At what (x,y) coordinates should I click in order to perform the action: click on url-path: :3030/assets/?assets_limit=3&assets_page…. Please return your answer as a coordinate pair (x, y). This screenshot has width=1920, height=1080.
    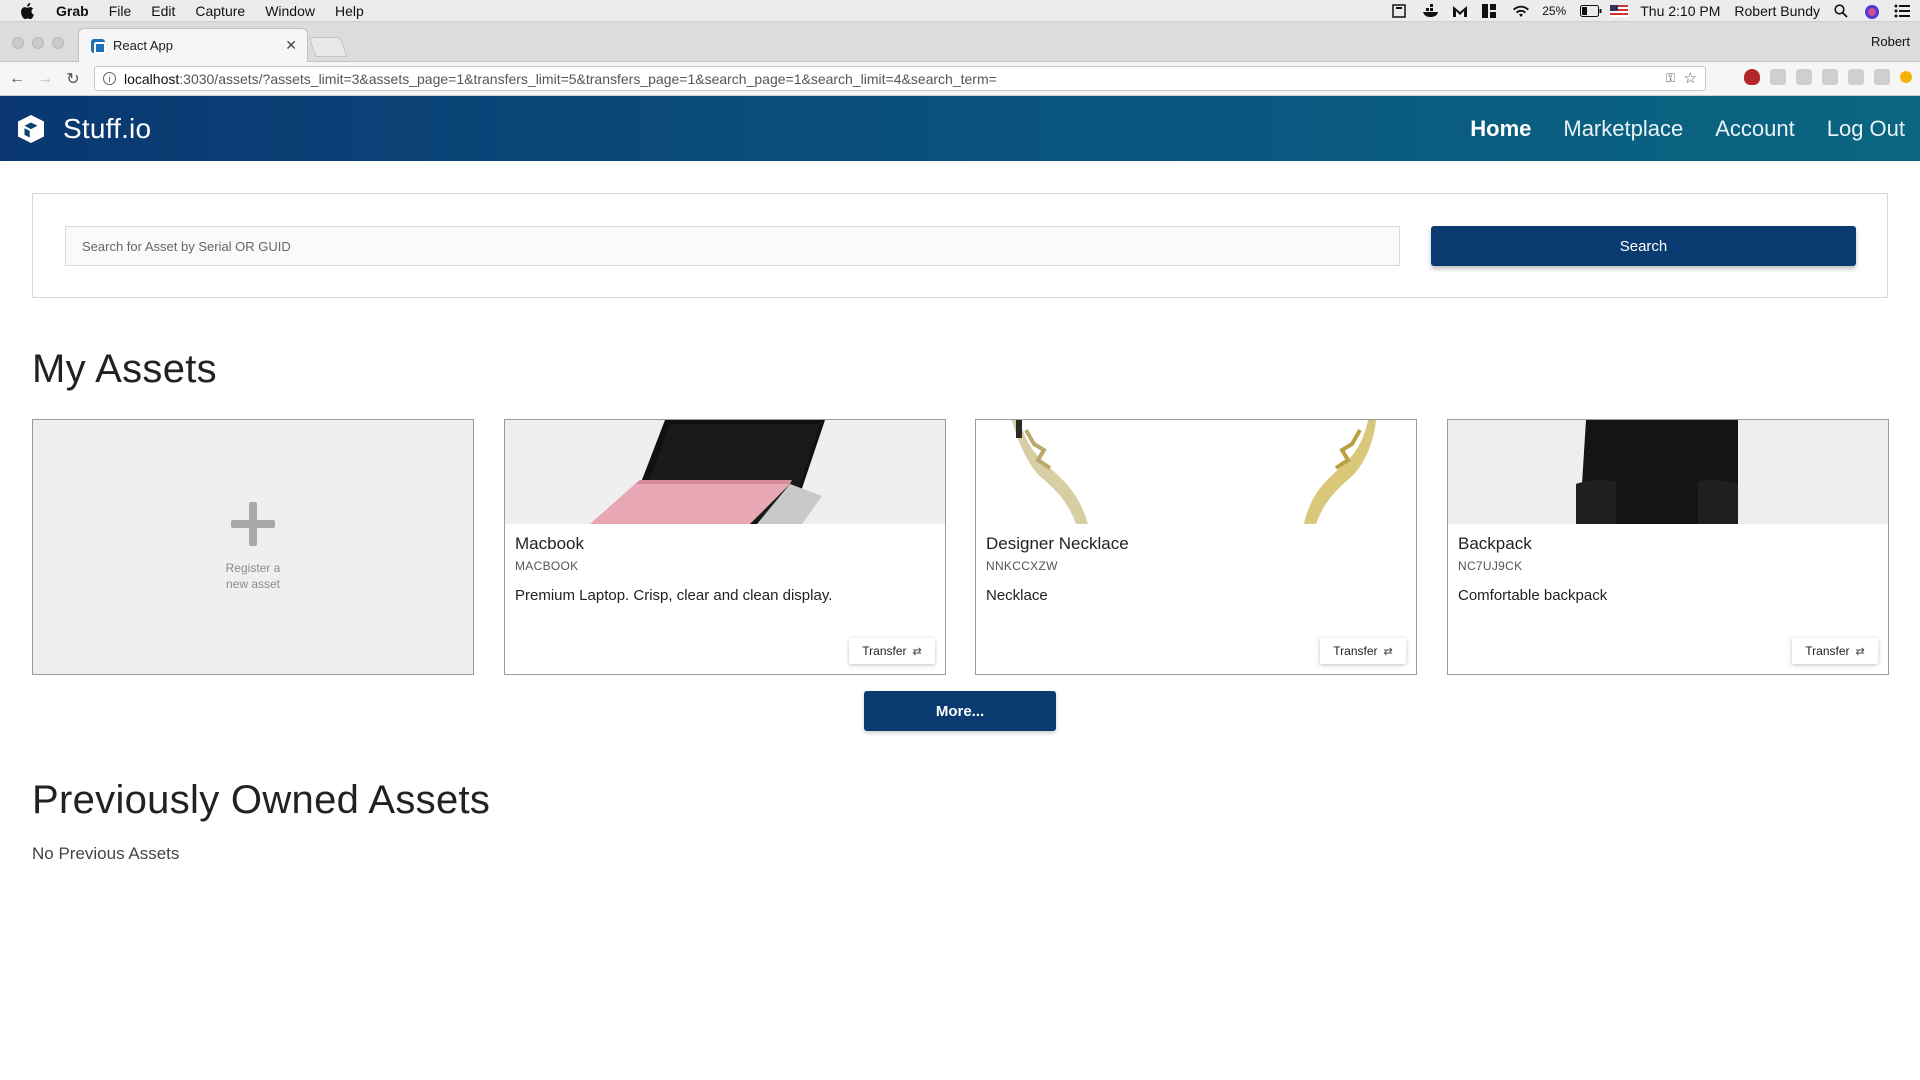
    Looking at the image, I should click on (588, 78).